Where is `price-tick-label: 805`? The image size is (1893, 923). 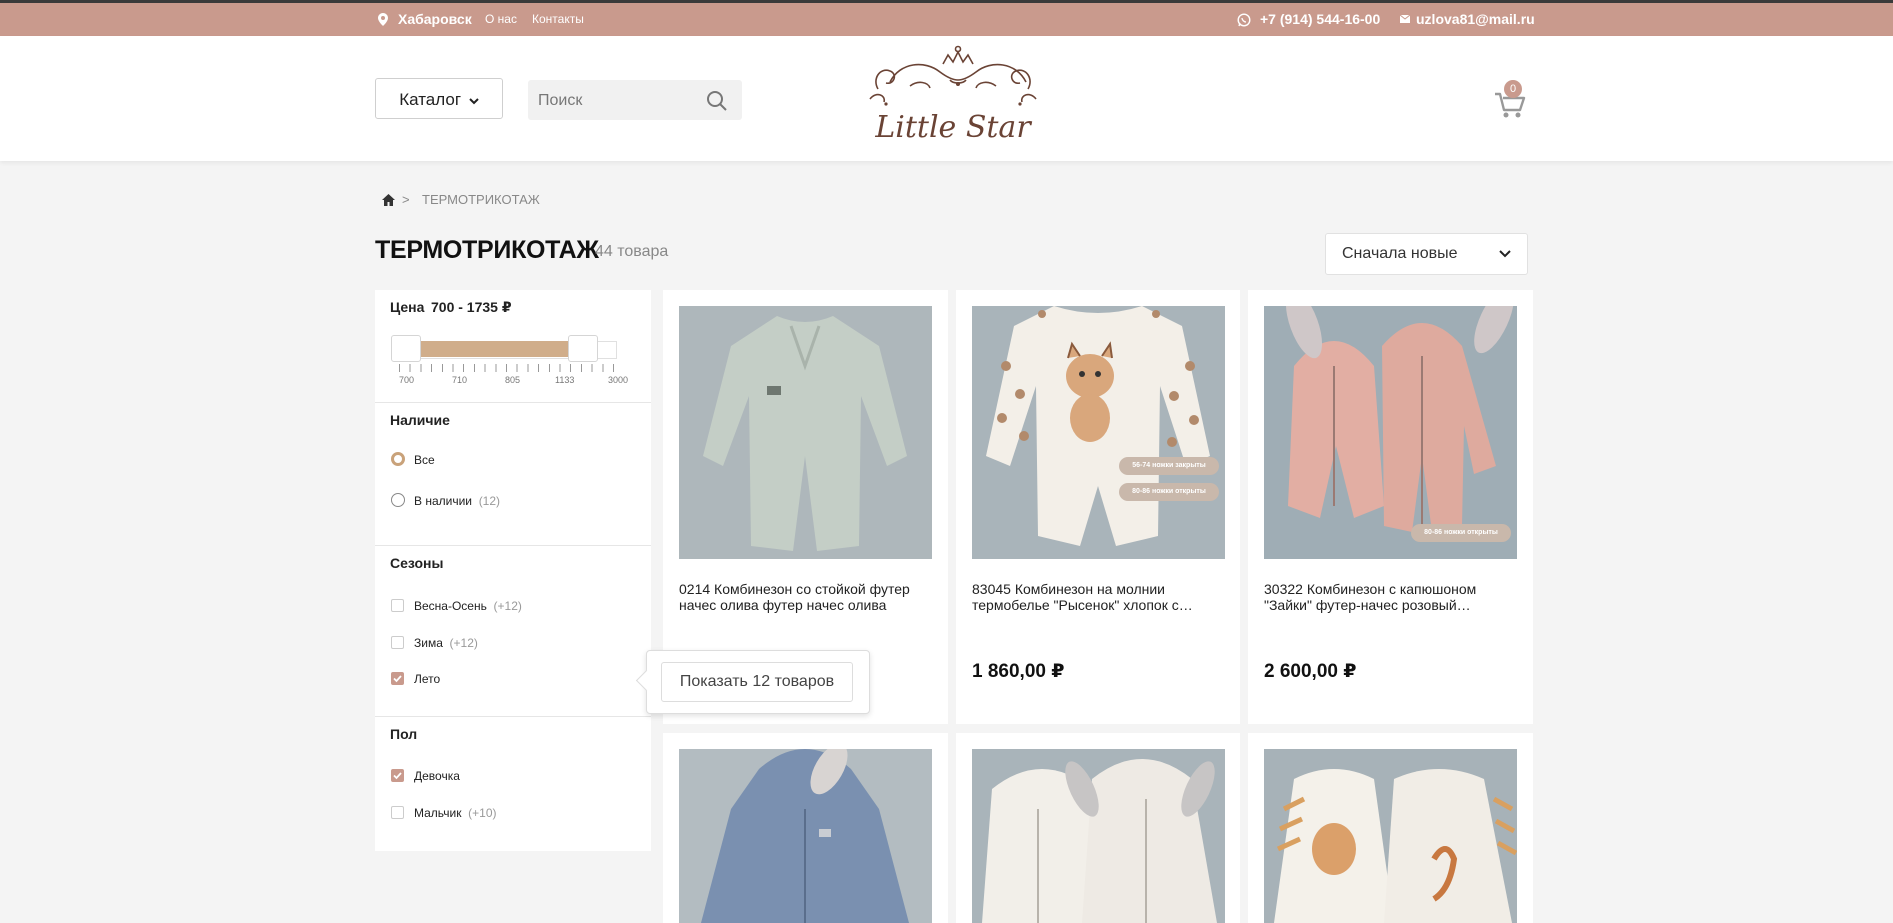 price-tick-label: 805 is located at coordinates (513, 380).